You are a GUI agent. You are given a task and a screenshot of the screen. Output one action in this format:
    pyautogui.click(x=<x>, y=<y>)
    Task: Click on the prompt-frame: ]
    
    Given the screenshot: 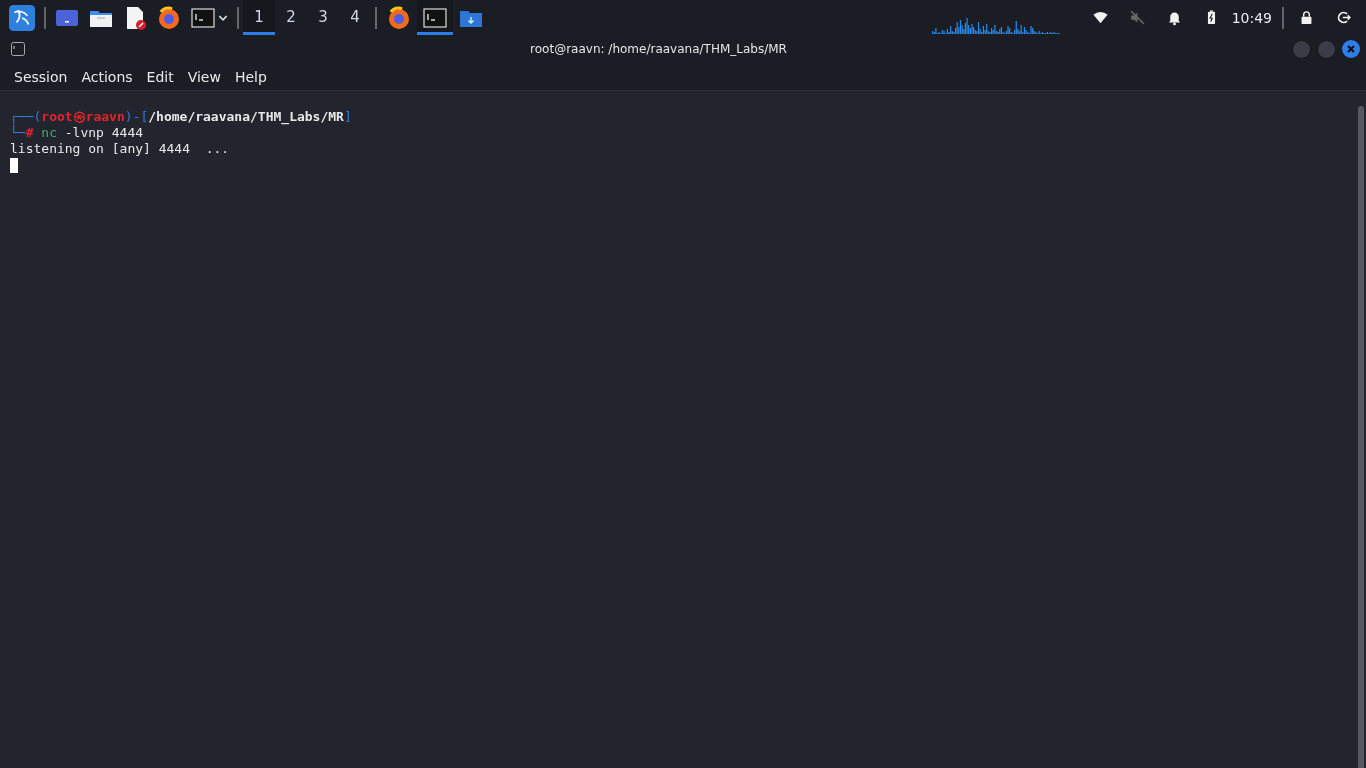 What is the action you would take?
    pyautogui.click(x=347, y=116)
    